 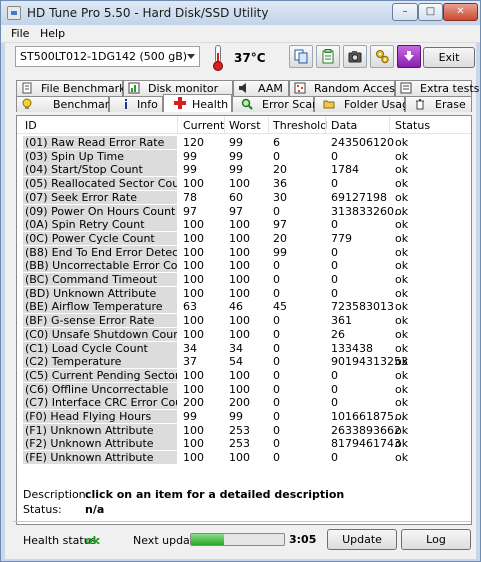 I want to click on table-row: (C5) Current Pending Sector 100 100 0 0 ok, so click(x=244, y=375).